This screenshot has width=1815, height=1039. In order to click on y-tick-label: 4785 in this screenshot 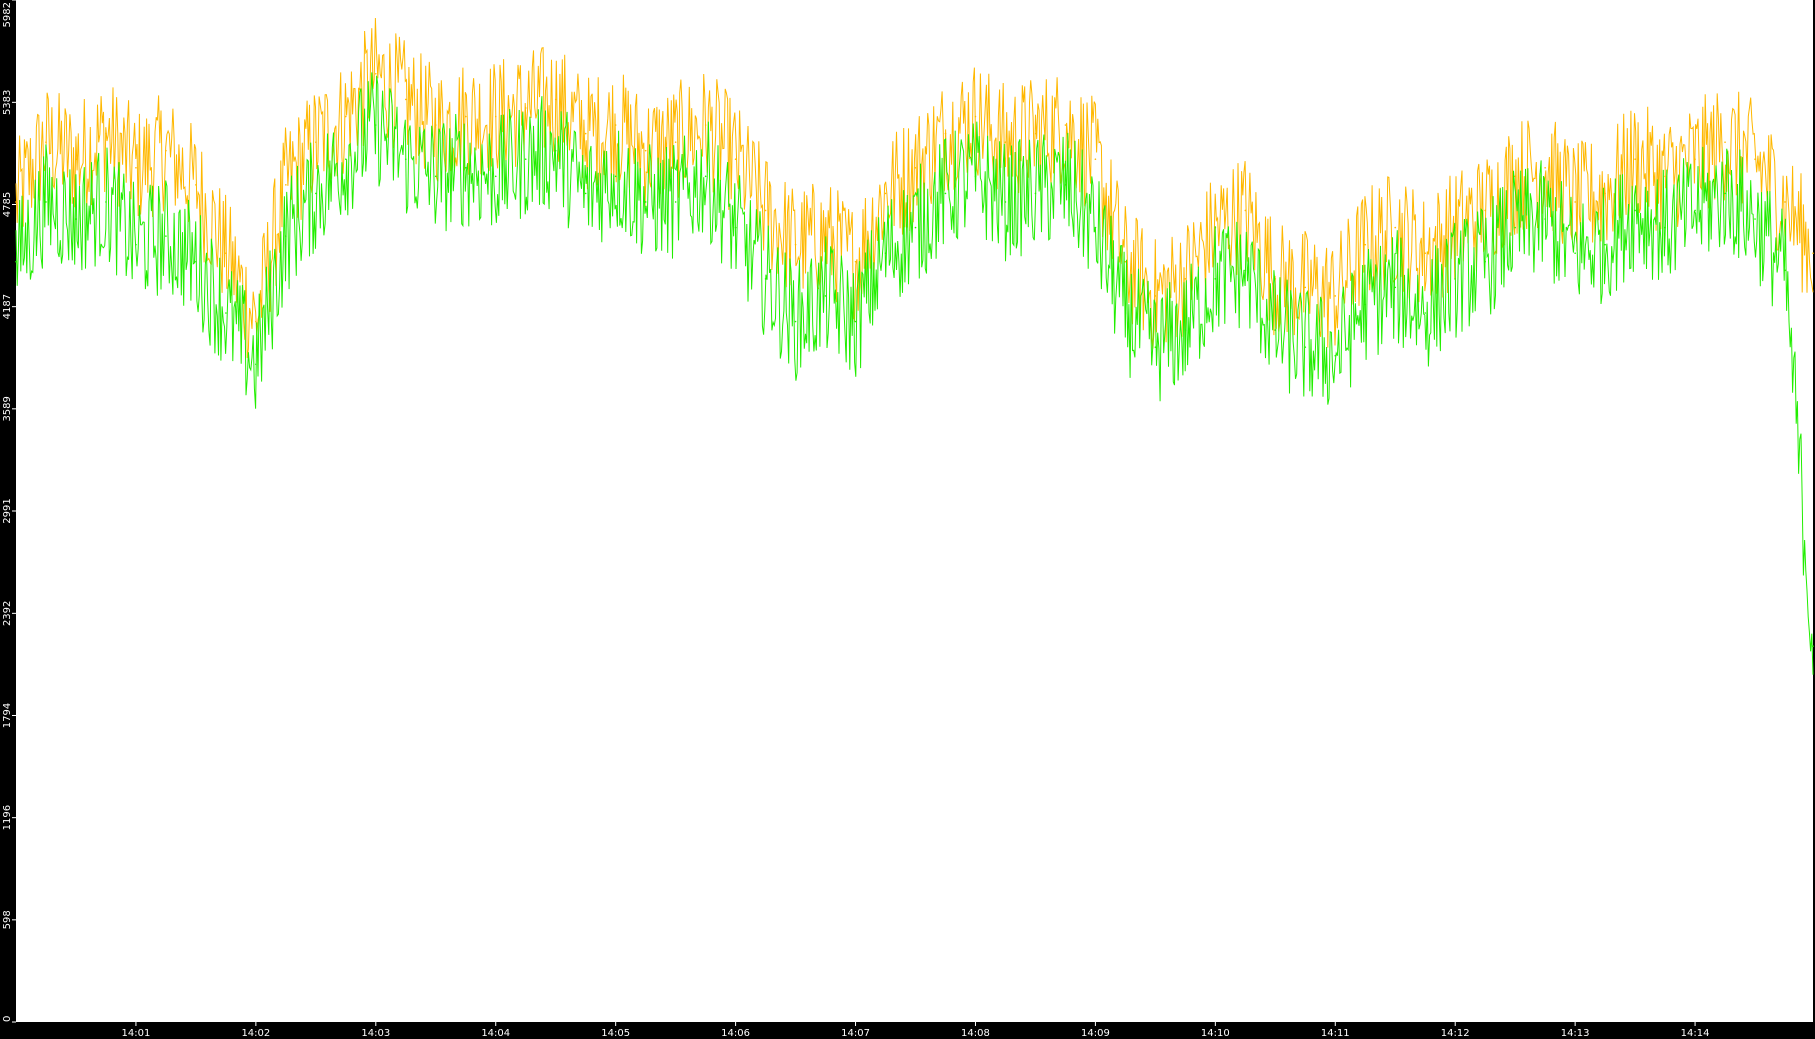, I will do `click(7, 204)`.